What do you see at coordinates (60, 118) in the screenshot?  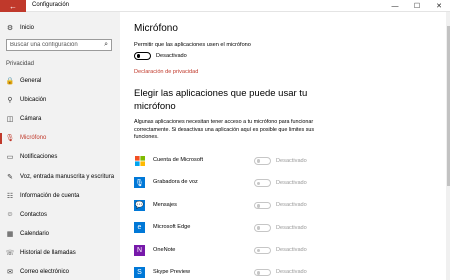 I see `sidebar-item-camara: ◫ Cámara` at bounding box center [60, 118].